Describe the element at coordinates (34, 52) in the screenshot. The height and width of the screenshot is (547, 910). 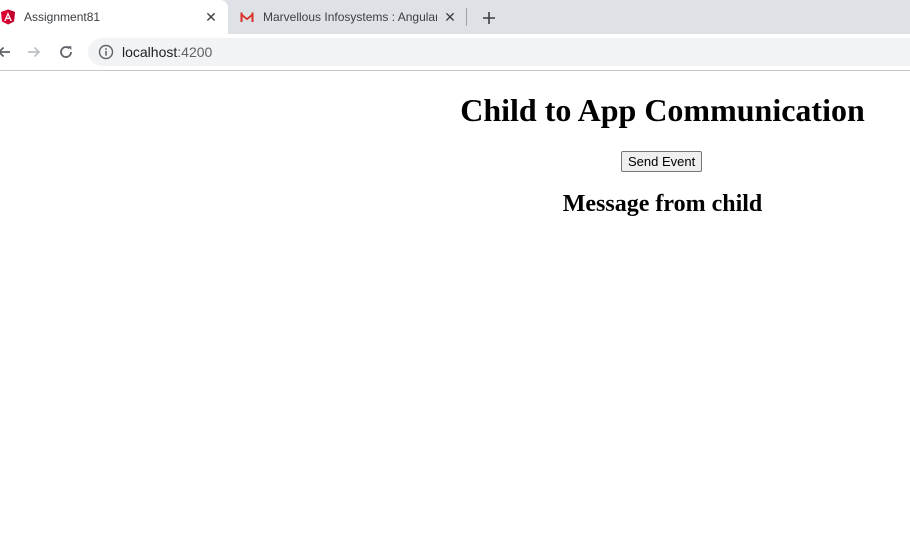
I see `forward-arrow-icon` at that location.